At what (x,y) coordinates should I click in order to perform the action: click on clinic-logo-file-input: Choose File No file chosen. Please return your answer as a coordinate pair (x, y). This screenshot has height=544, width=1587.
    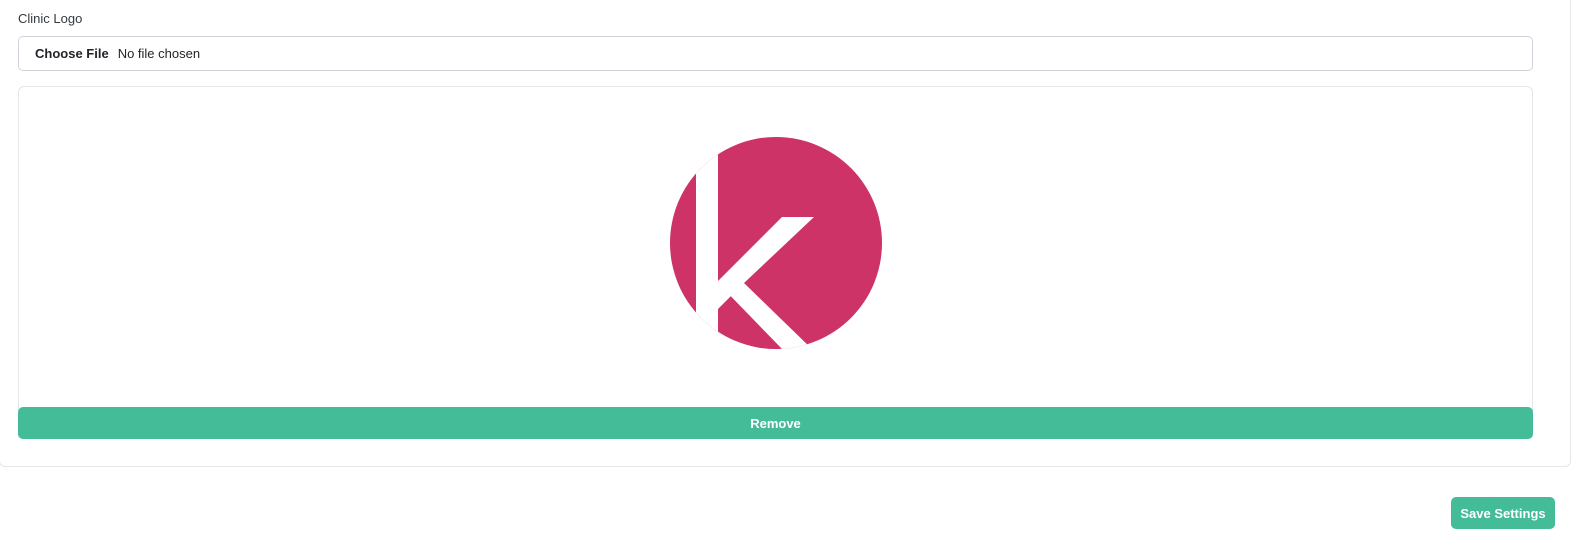
    Looking at the image, I should click on (775, 53).